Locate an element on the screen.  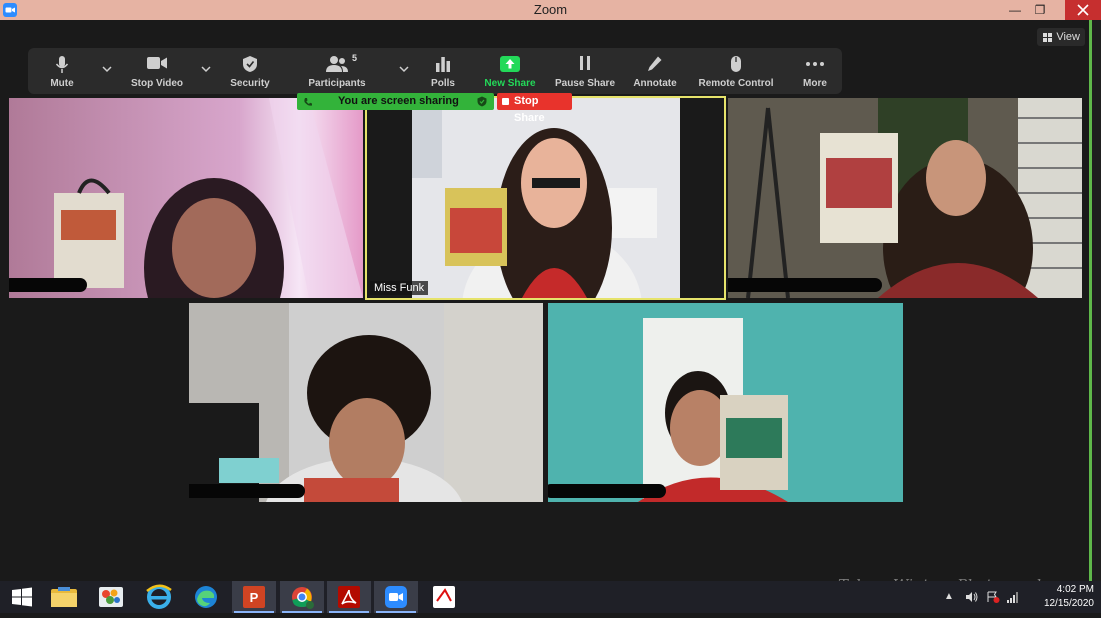
taskbar-acrobat is located at coordinates (349, 597).